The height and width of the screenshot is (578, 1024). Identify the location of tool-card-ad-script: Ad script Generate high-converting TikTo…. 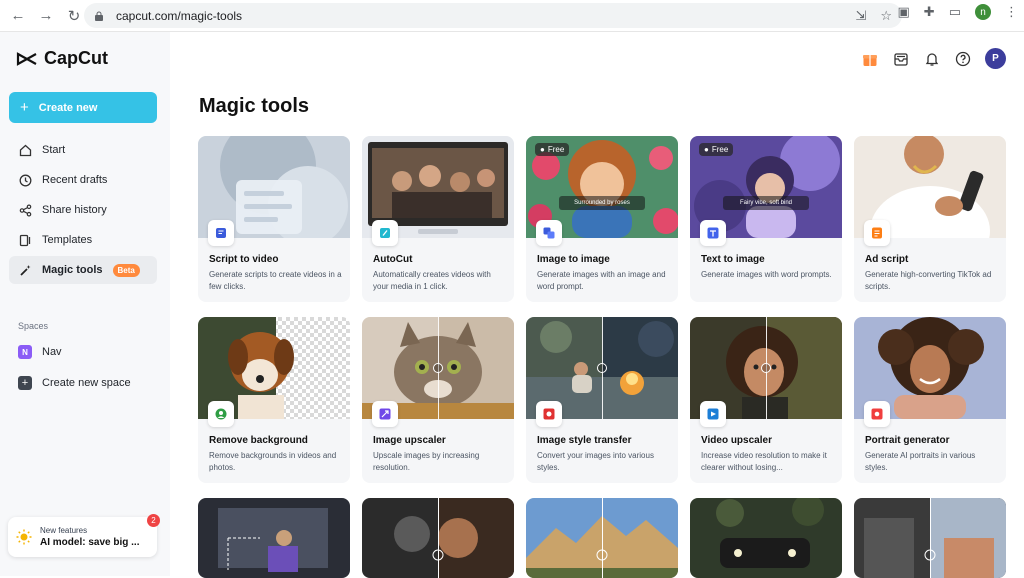
(930, 219).